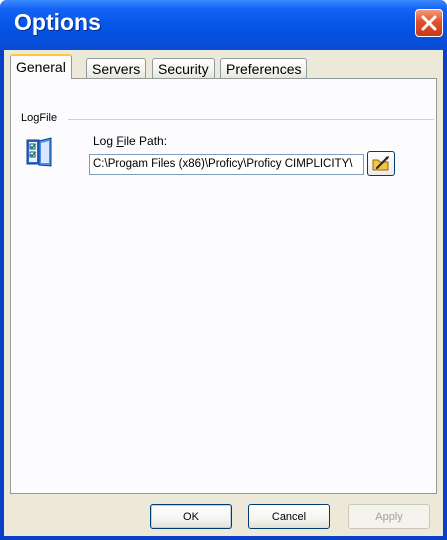 This screenshot has height=540, width=447. I want to click on browse-button, so click(381, 163).